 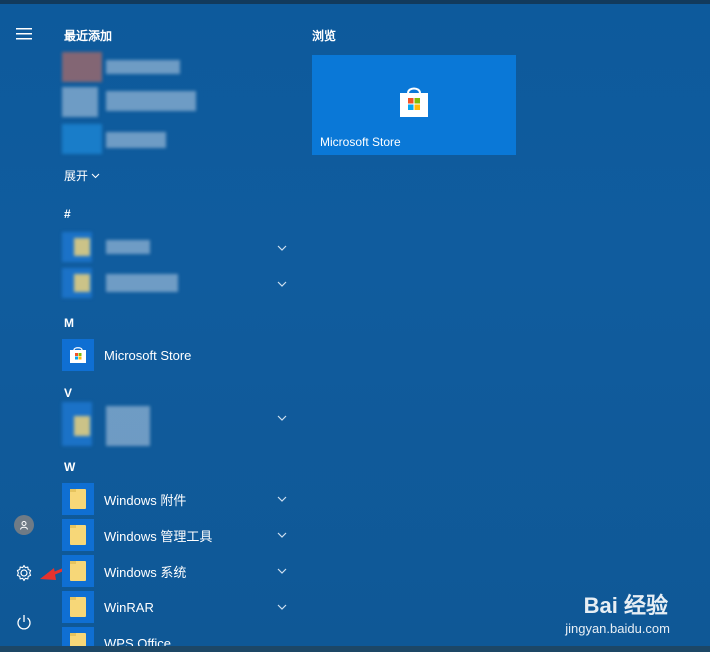 What do you see at coordinates (145, 572) in the screenshot?
I see `app-label: Windows 系统` at bounding box center [145, 572].